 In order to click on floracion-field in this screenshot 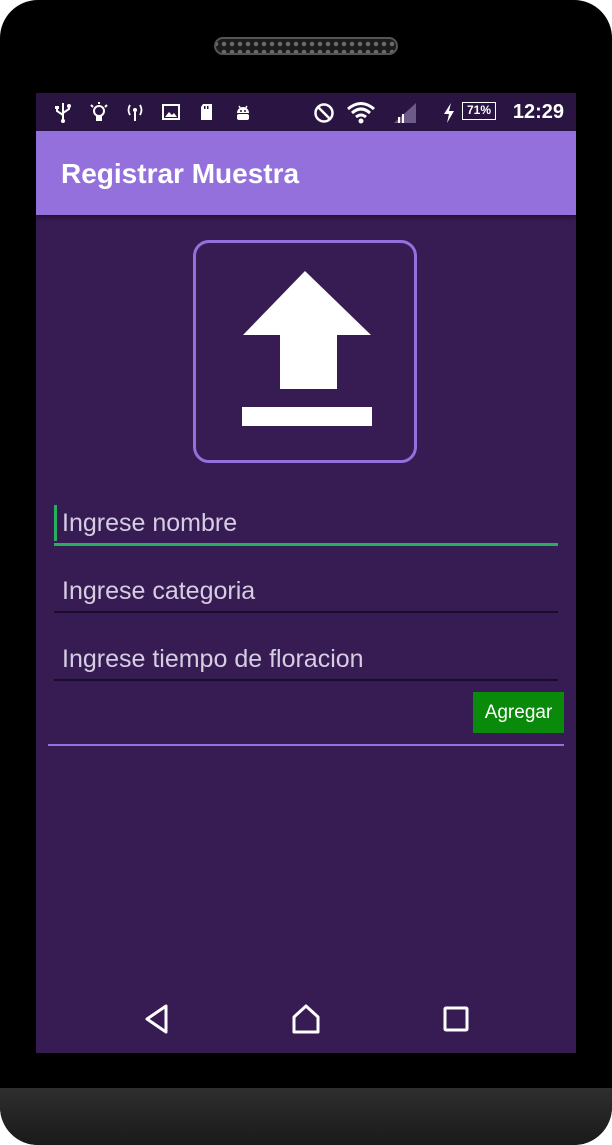, I will do `click(306, 660)`.